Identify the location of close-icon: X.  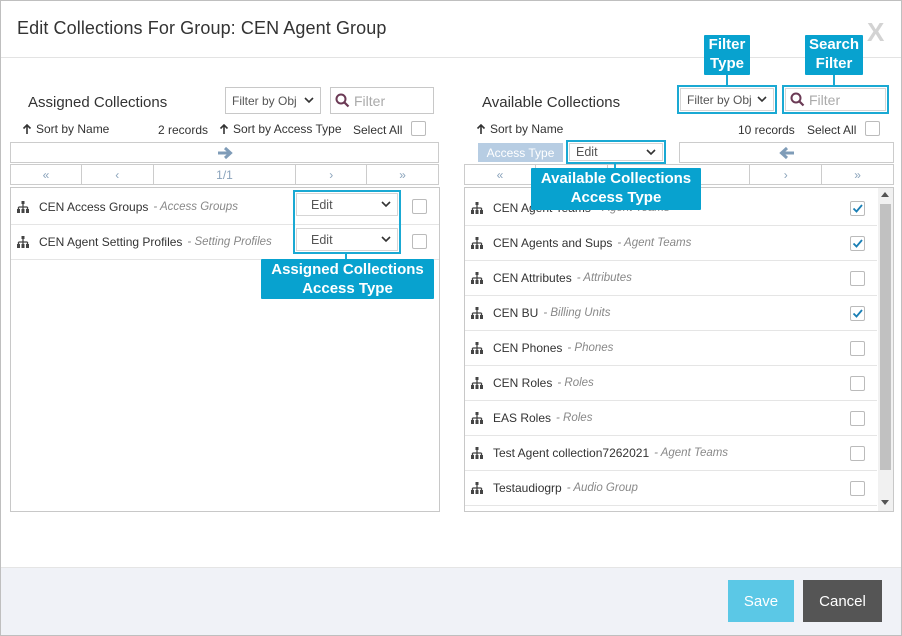
(875, 32).